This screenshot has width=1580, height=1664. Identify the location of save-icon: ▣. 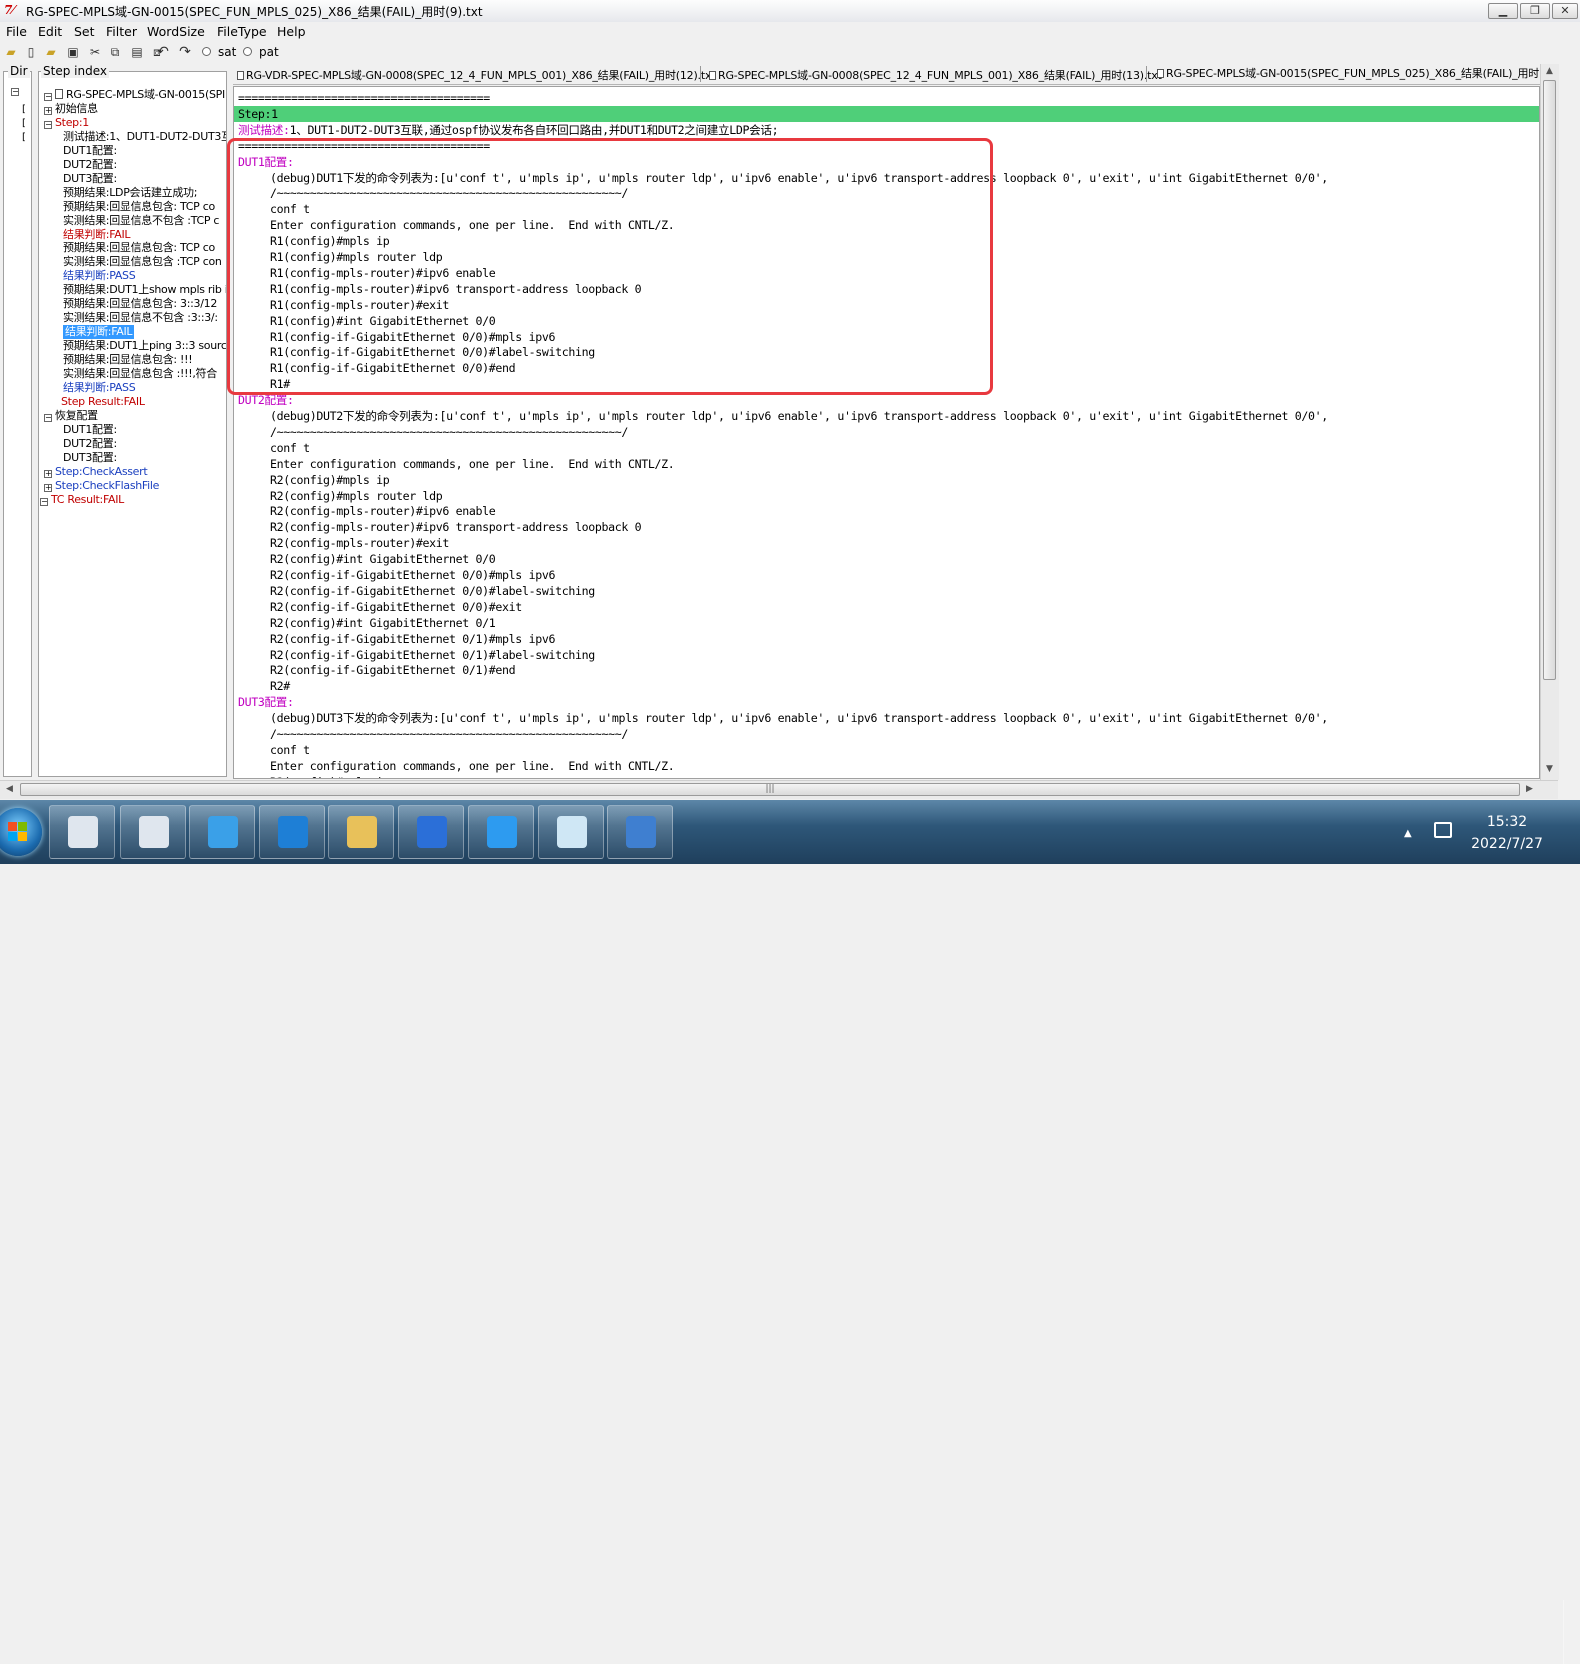
(73, 52).